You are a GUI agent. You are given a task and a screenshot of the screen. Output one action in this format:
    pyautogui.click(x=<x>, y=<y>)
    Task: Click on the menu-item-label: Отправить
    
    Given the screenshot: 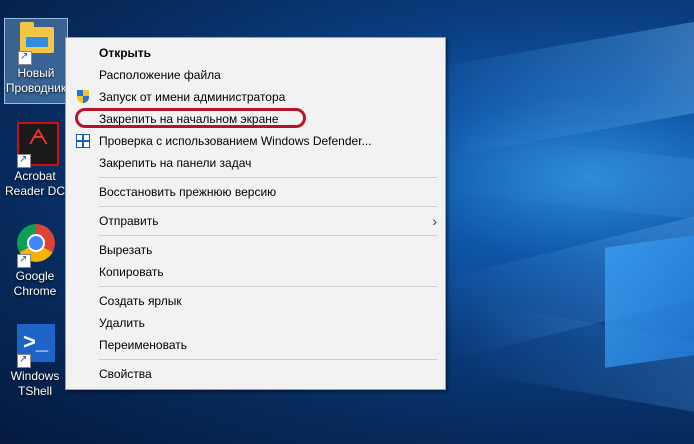 What is the action you would take?
    pyautogui.click(x=129, y=221)
    